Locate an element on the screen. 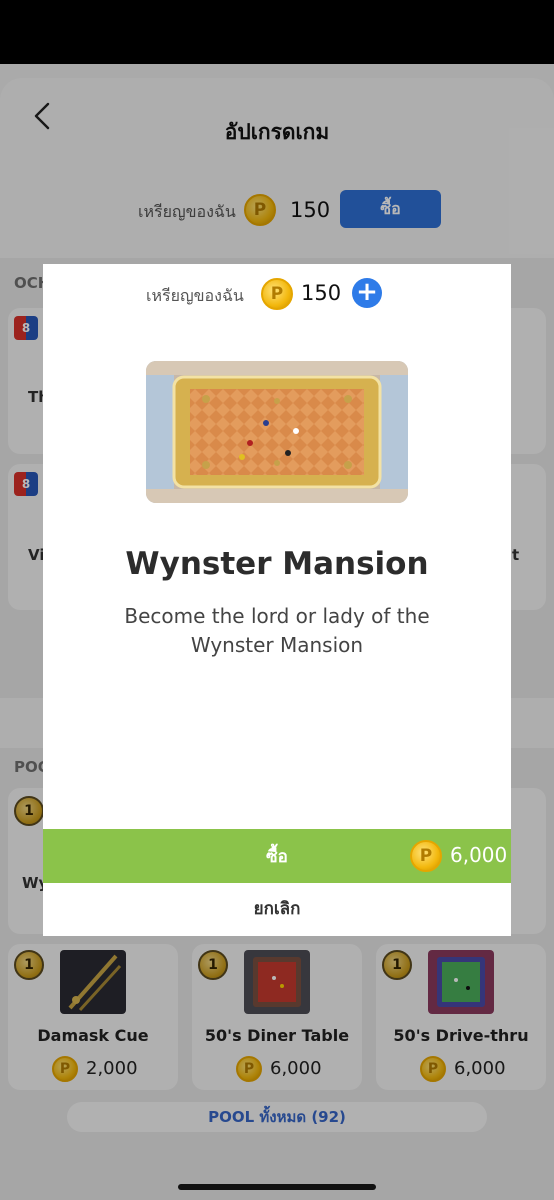 This screenshot has width=554, height=1200. add-coins-plus-icon: + is located at coordinates (367, 293).